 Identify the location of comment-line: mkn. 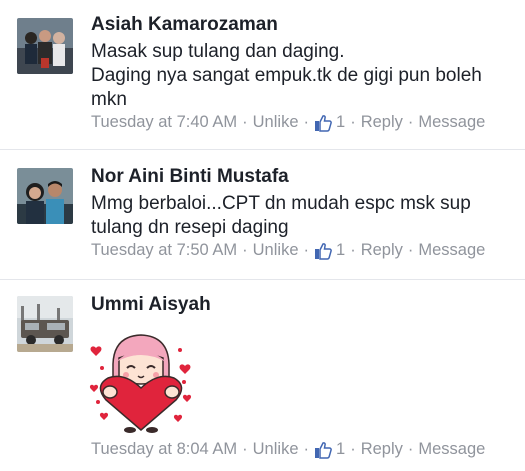
(109, 99).